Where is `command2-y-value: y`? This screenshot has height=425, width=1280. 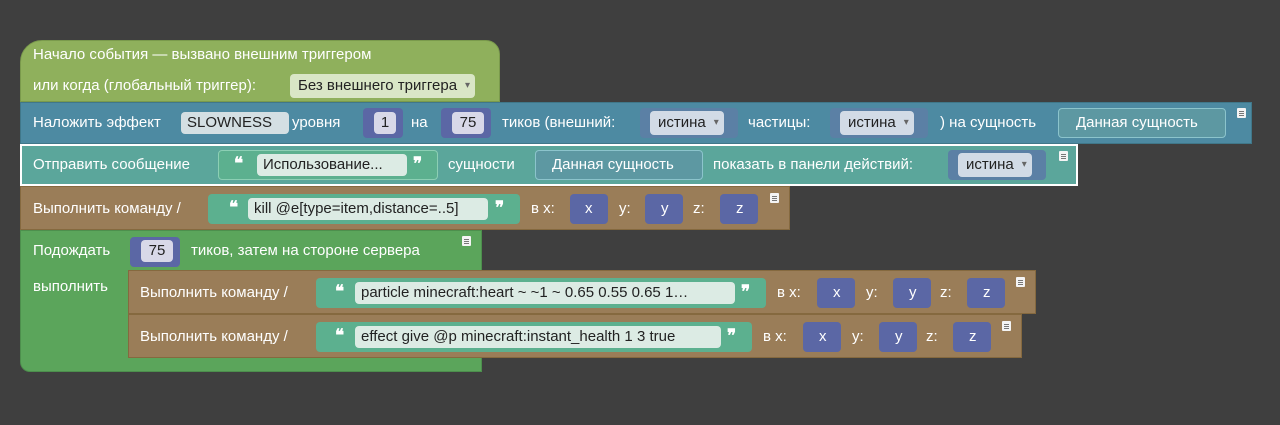 command2-y-value: y is located at coordinates (913, 292).